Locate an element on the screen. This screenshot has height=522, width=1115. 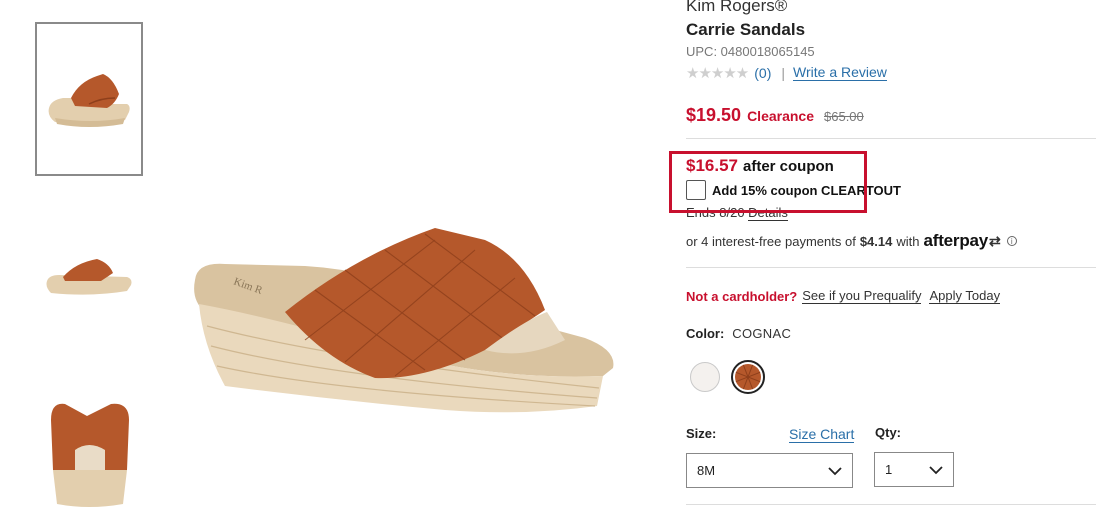
cognac-swatch-fill is located at coordinates (748, 377).